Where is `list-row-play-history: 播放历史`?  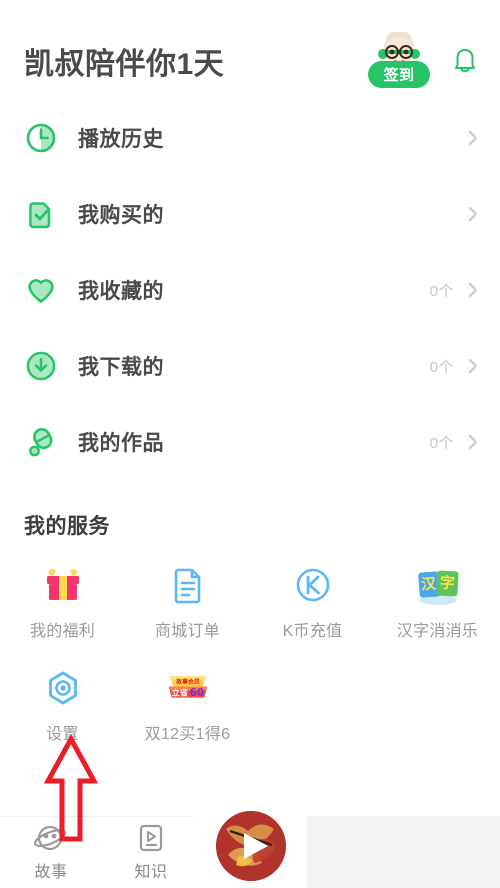
list-row-play-history: 播放历史 is located at coordinates (250, 138).